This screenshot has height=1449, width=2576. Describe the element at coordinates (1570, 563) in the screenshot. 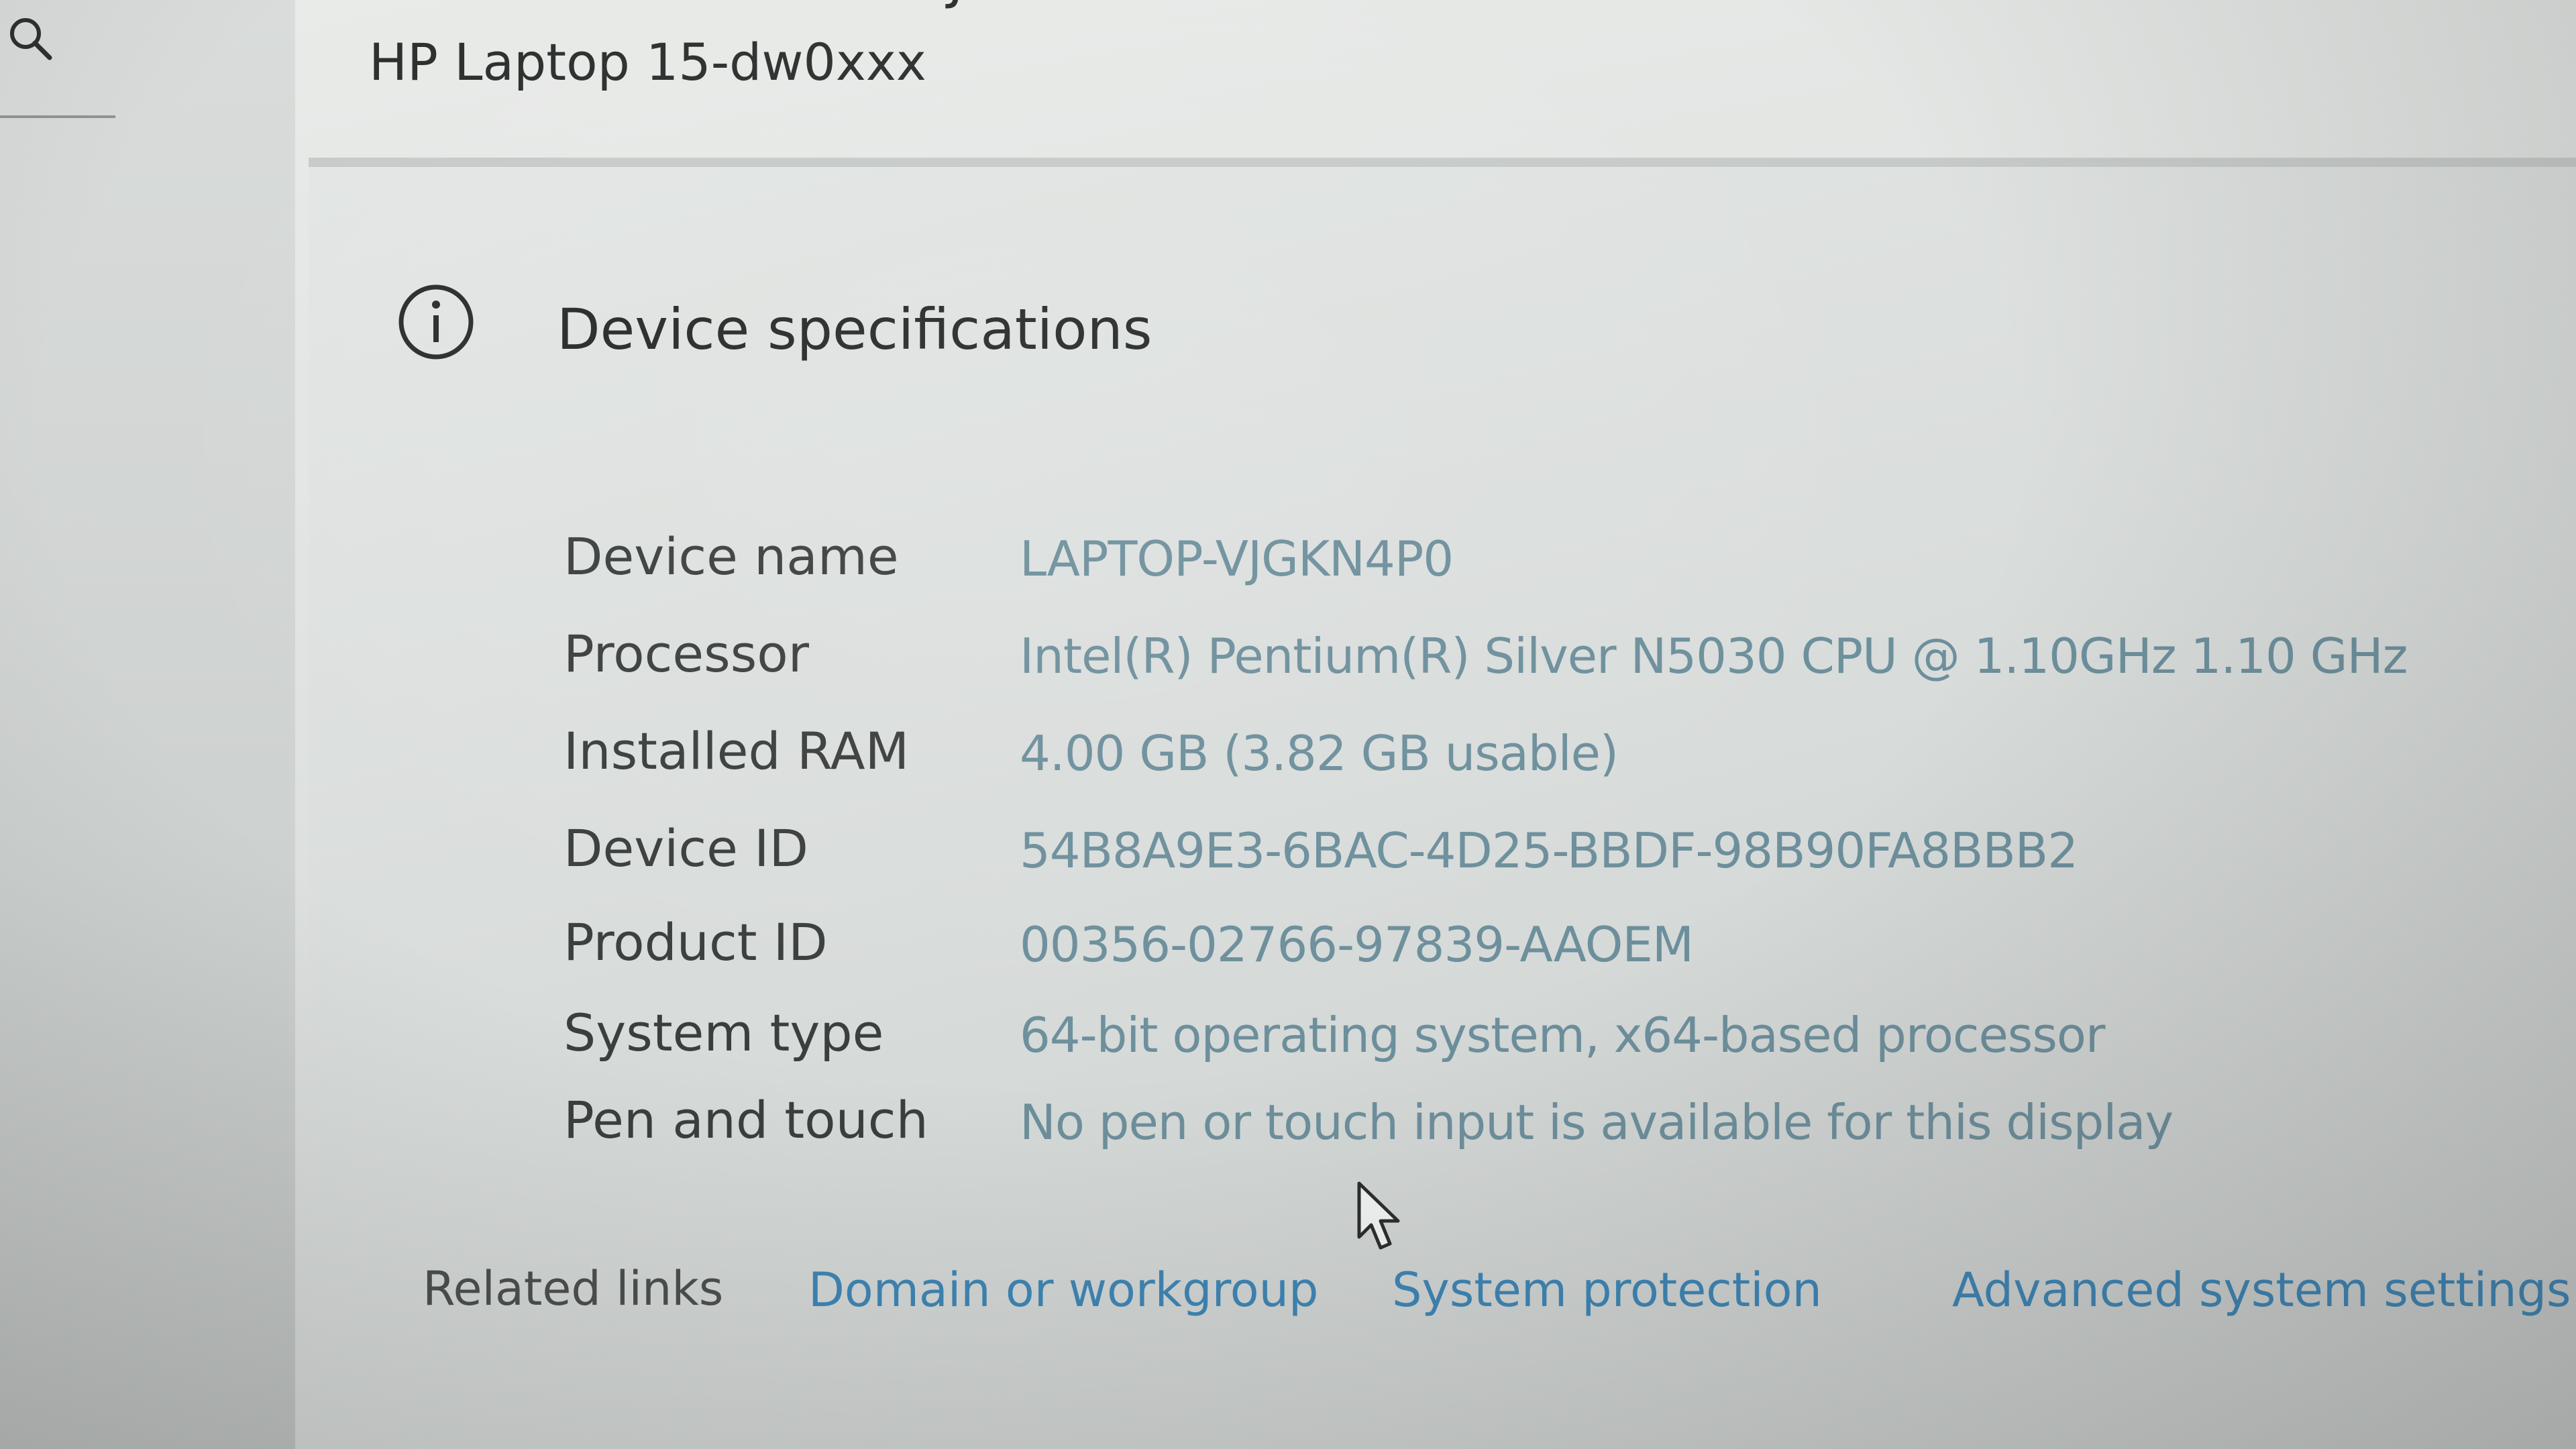

I see `spec-row-device-name: Device name LAPTOP-VJGKN4P0` at that location.